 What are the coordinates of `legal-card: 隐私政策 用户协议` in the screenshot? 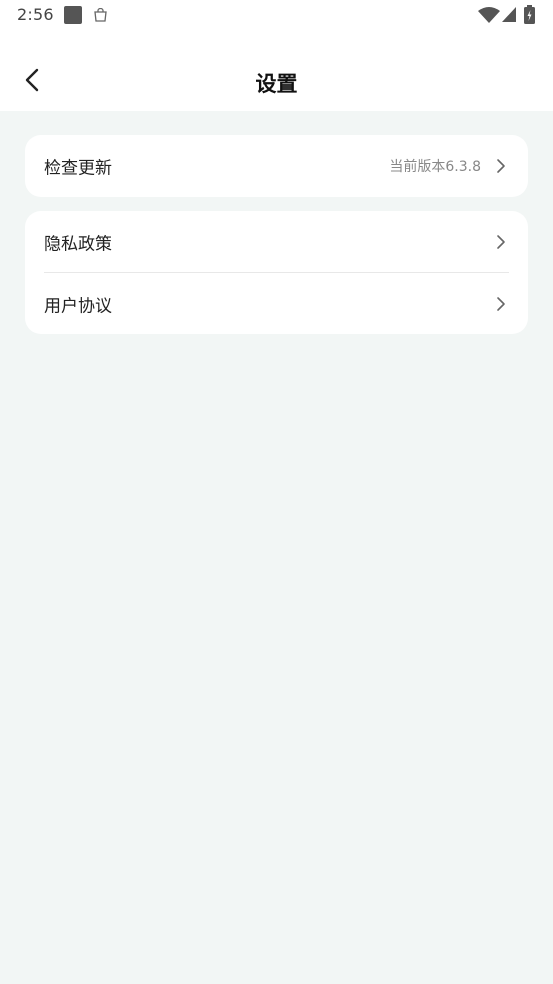 It's located at (276, 272).